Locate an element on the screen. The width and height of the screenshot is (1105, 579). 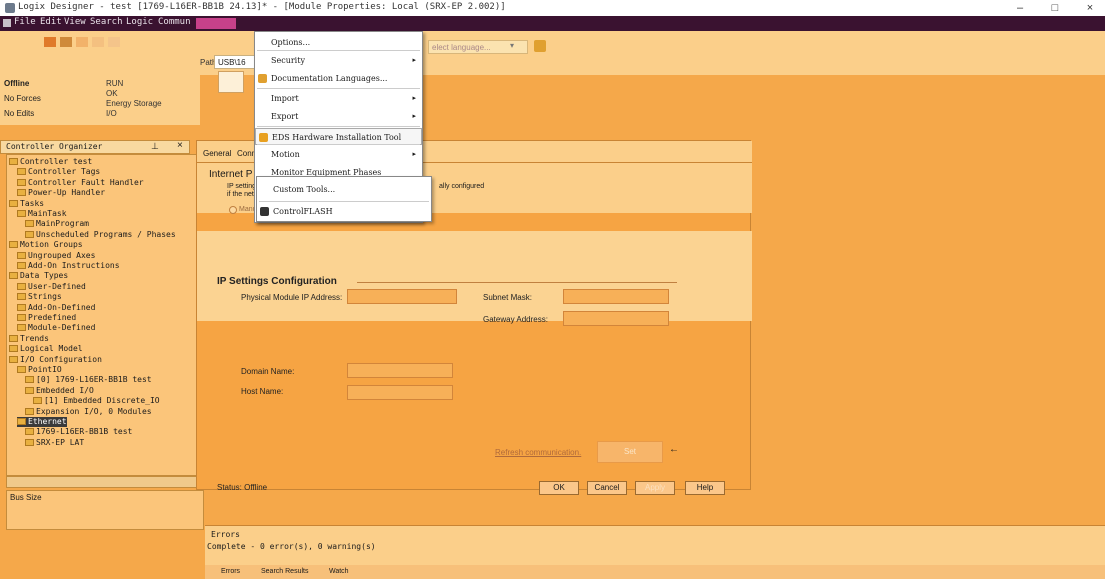
energy-storage-indicator: Energy Storage is located at coordinates (134, 103).